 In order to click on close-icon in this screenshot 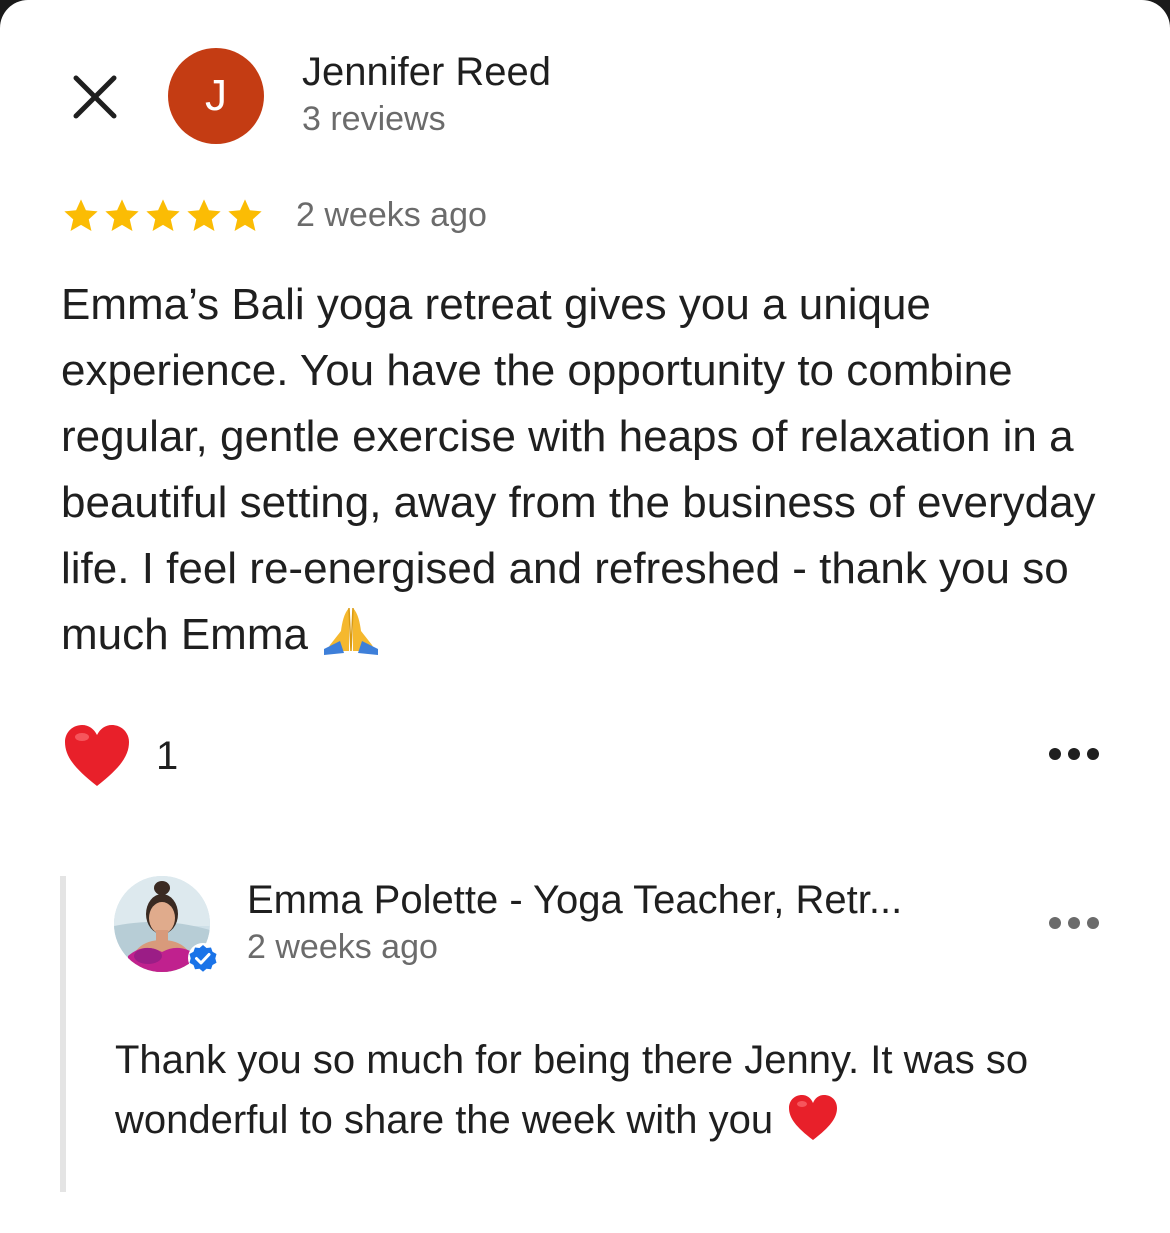, I will do `click(95, 97)`.